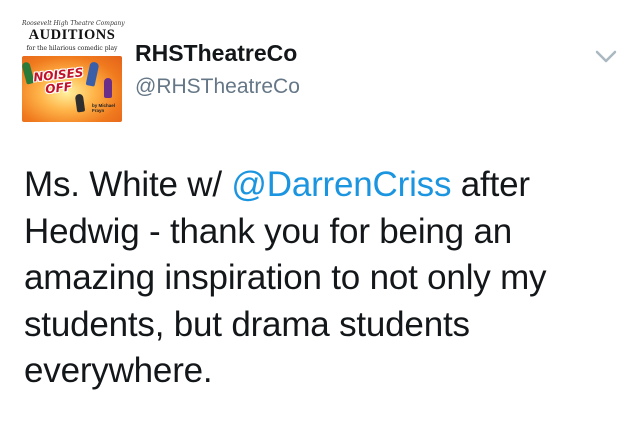  What do you see at coordinates (341, 184) in the screenshot?
I see `mention-link: @DarrenCriss` at bounding box center [341, 184].